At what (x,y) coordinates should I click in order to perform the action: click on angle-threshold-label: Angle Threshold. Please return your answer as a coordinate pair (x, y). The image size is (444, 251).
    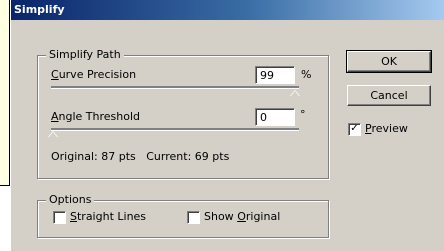
    Looking at the image, I should click on (96, 116).